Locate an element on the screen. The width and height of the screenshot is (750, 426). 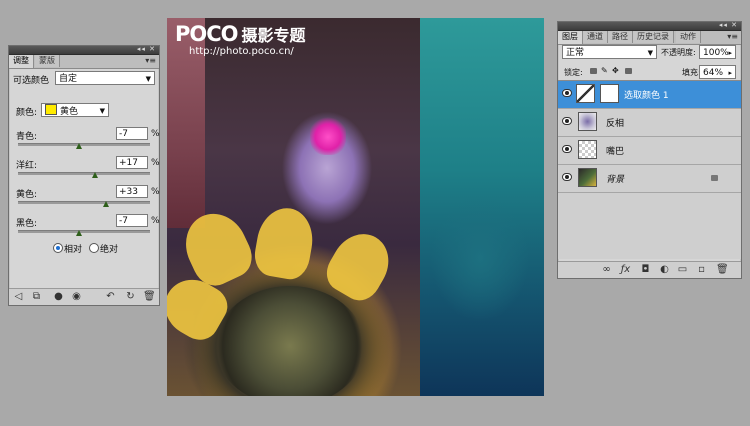
reset-icon: ↻ is located at coordinates (130, 296).